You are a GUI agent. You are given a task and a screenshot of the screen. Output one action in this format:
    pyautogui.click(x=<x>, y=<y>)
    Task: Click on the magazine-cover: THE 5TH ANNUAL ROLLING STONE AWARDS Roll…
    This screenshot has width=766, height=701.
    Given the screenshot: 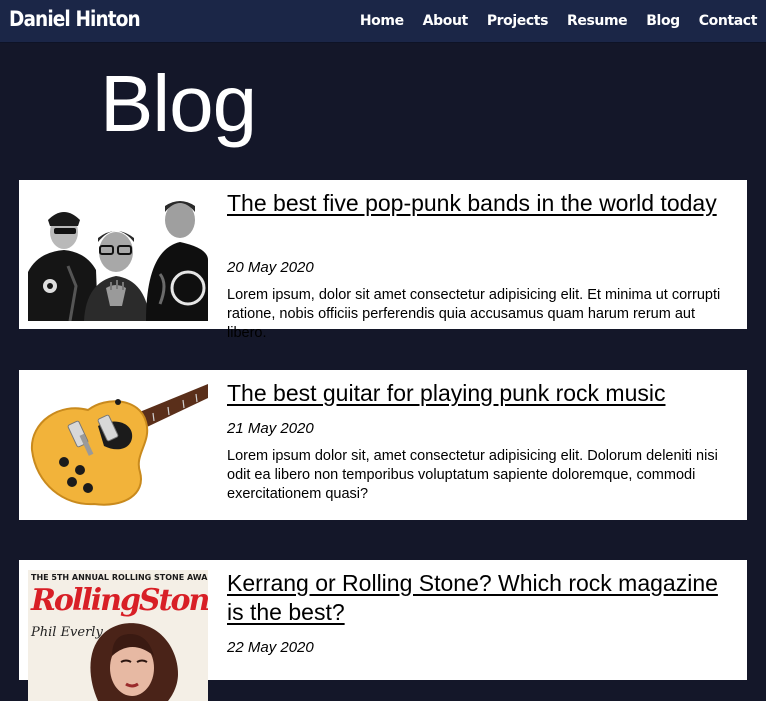 What is the action you would take?
    pyautogui.click(x=118, y=635)
    